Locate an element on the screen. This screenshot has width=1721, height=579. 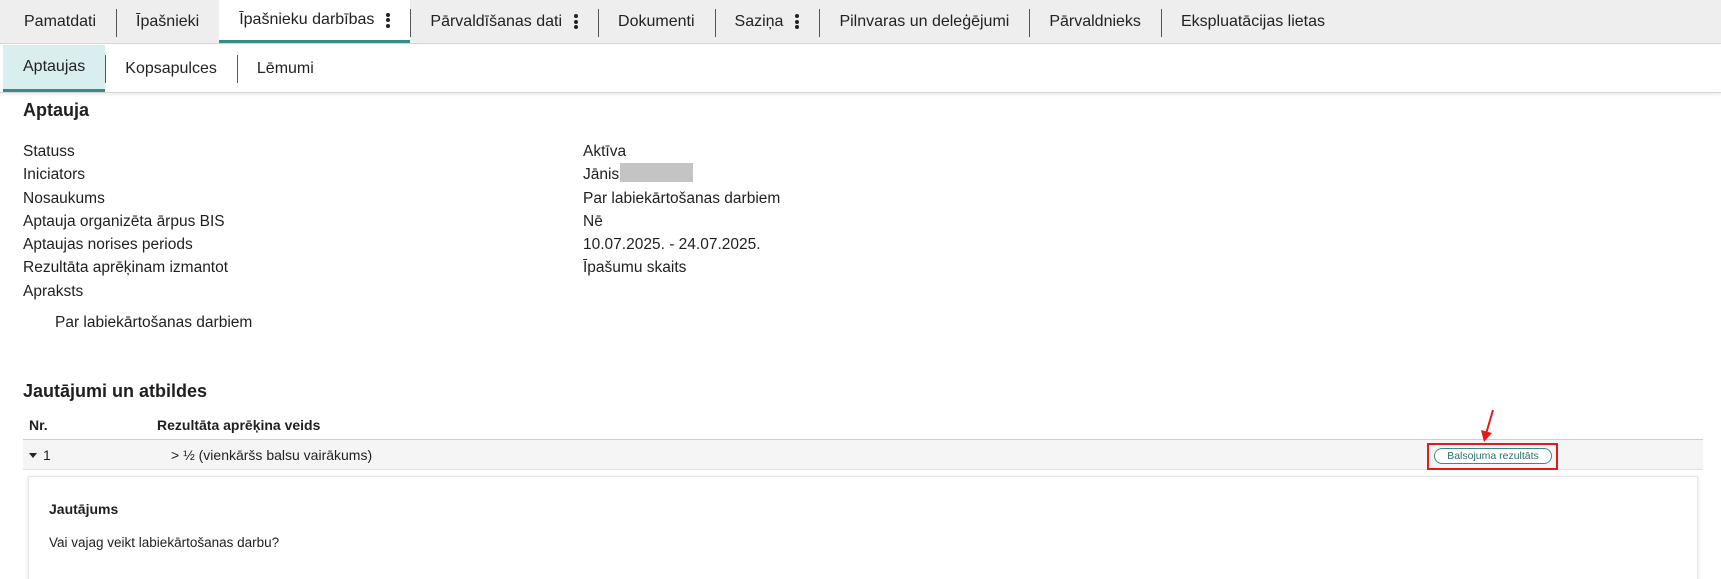
subtab-label: Lēmumi is located at coordinates (285, 68).